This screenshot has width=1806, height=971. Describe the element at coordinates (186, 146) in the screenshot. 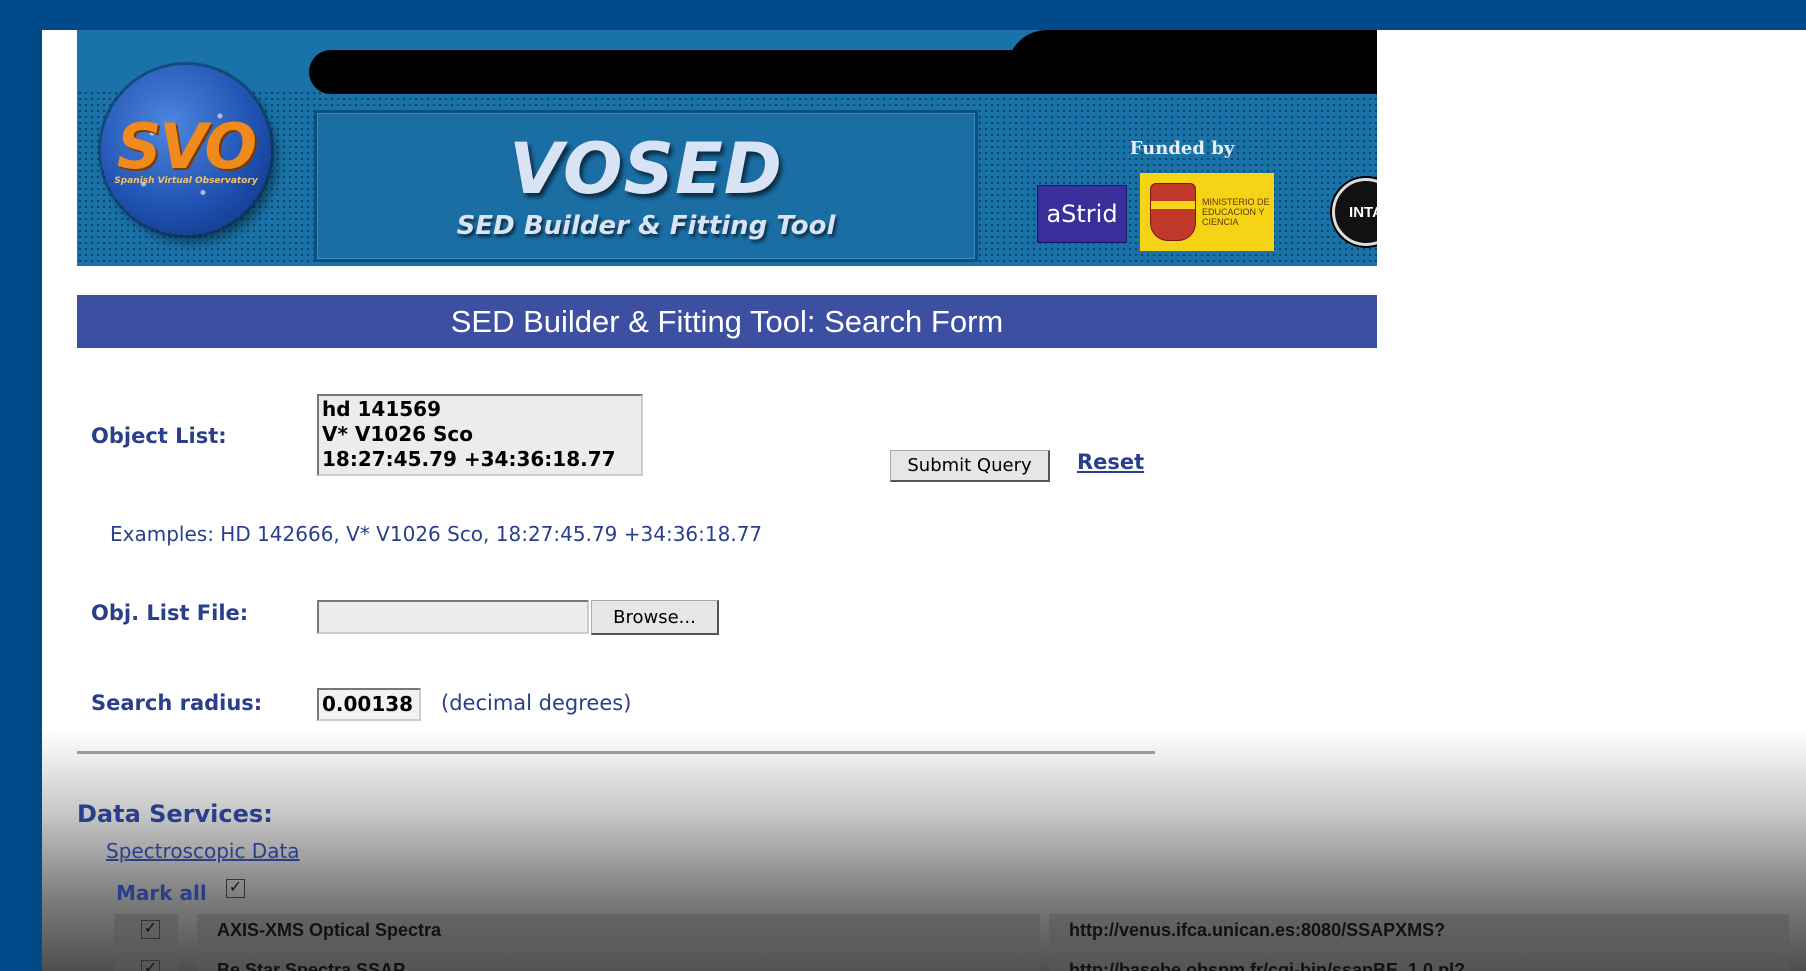

I see `svo-logo-text: SVO` at that location.